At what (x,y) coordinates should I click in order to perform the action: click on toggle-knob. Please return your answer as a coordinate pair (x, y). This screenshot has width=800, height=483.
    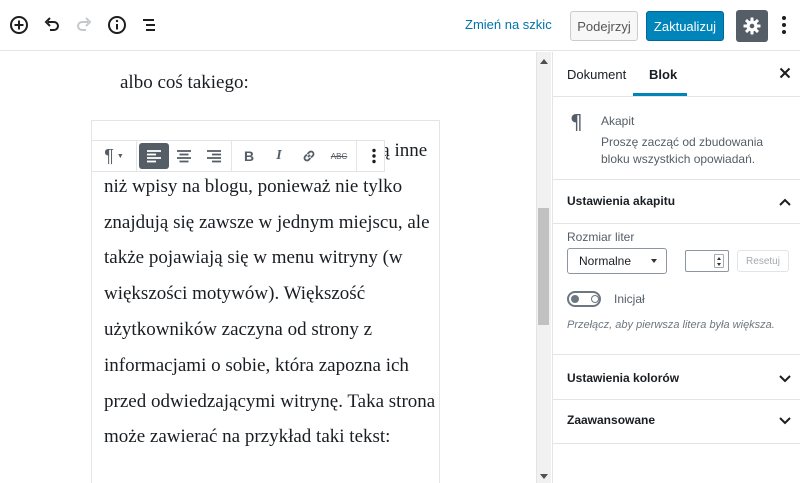
    Looking at the image, I should click on (575, 299).